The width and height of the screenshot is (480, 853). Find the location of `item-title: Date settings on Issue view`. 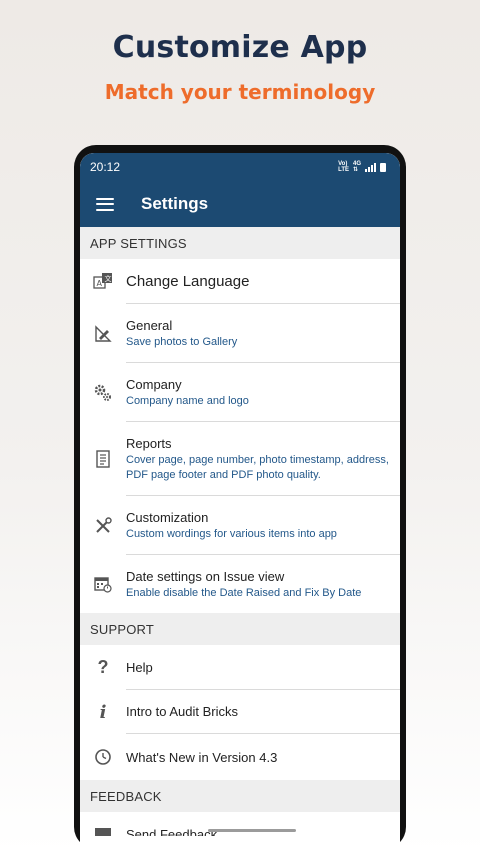

item-title: Date settings on Issue view is located at coordinates (205, 576).